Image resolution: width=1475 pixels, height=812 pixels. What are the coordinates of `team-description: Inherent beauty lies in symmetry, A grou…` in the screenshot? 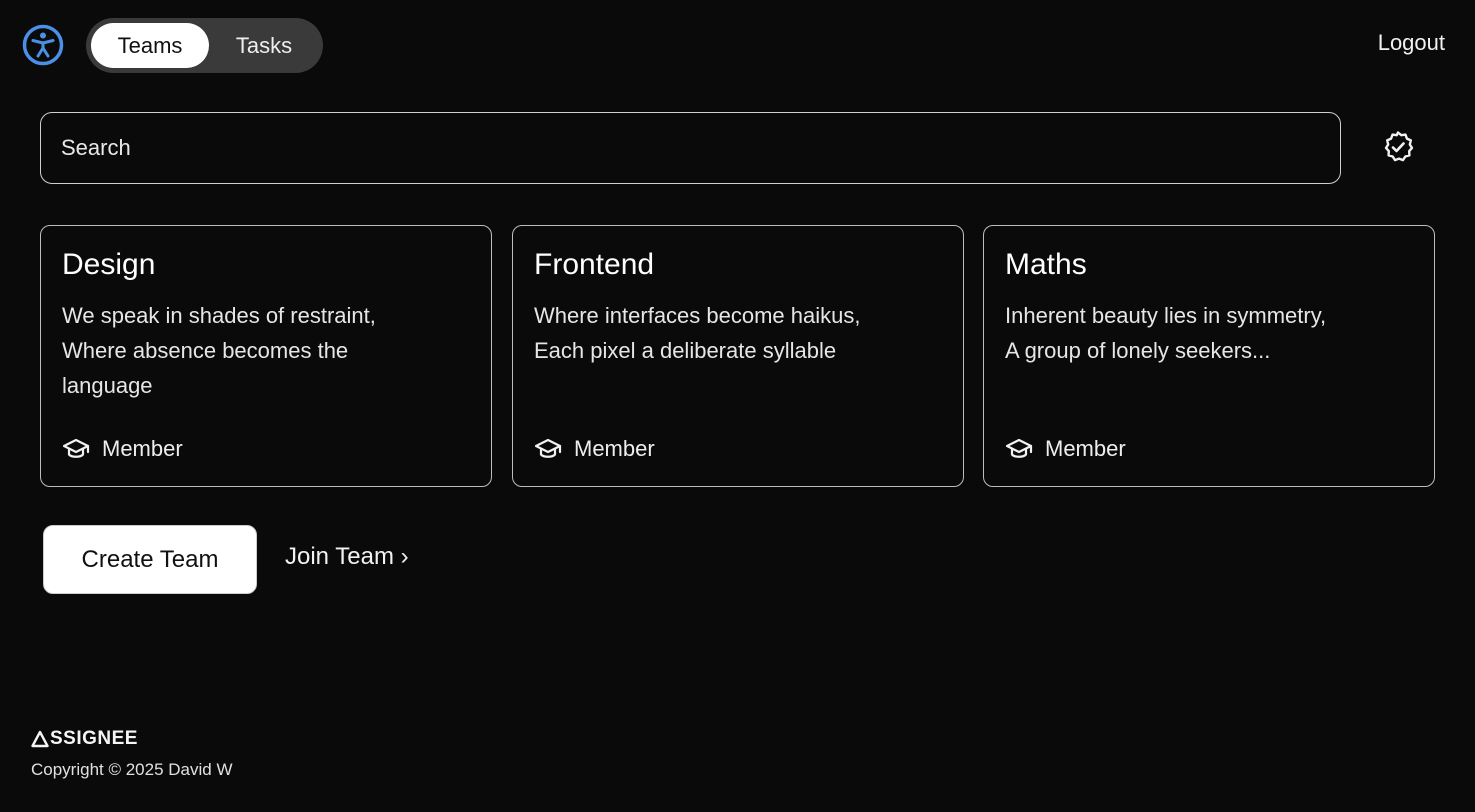 It's located at (1205, 333).